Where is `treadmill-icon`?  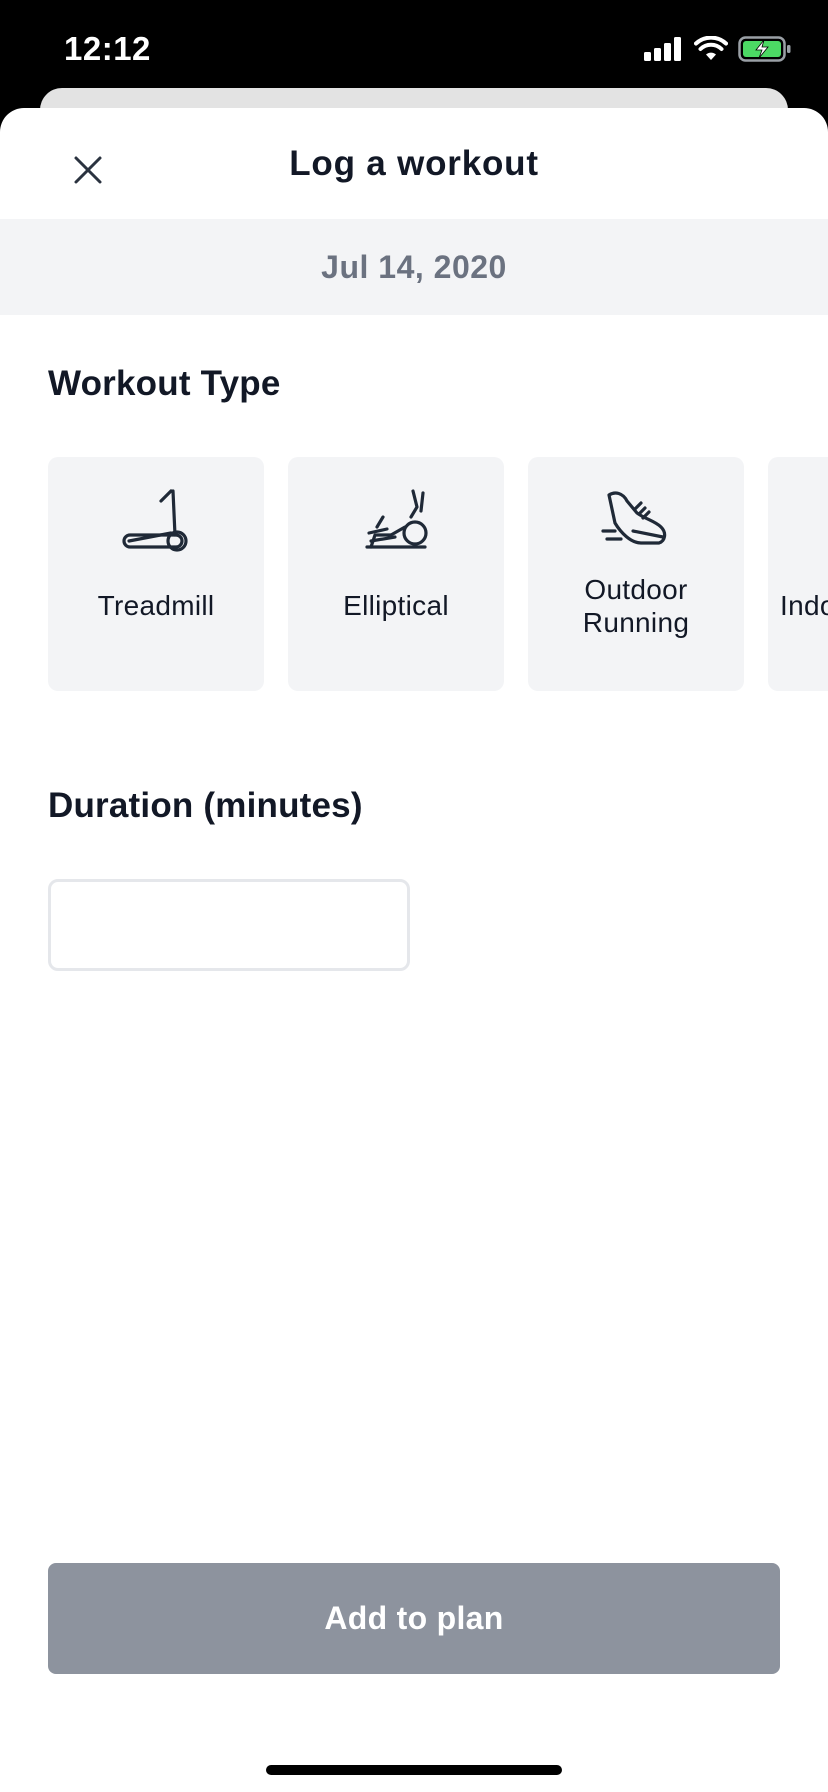
treadmill-icon is located at coordinates (156, 522).